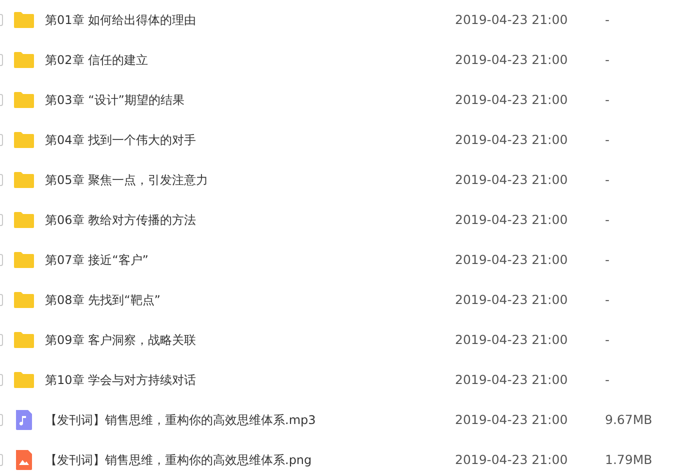  I want to click on file-size: 1.79MB, so click(628, 459).